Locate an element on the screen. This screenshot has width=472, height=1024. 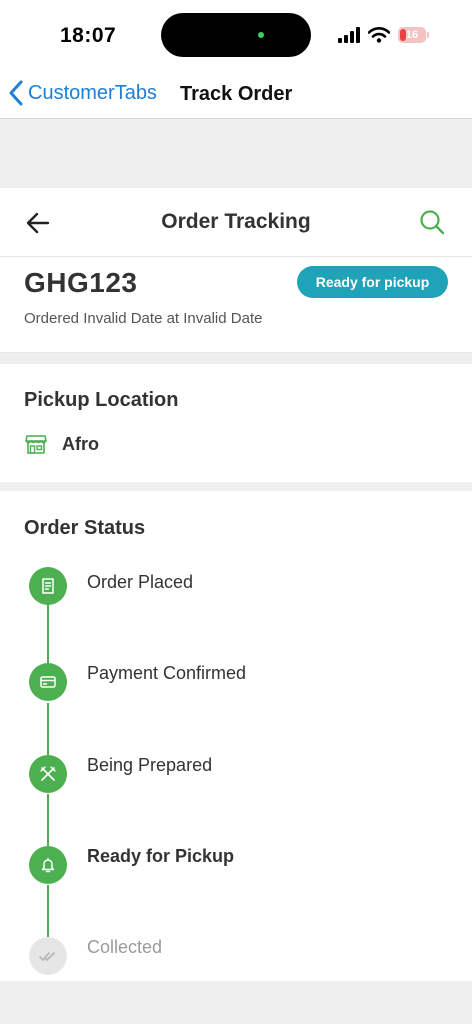
order-id: GHG123 is located at coordinates (81, 282).